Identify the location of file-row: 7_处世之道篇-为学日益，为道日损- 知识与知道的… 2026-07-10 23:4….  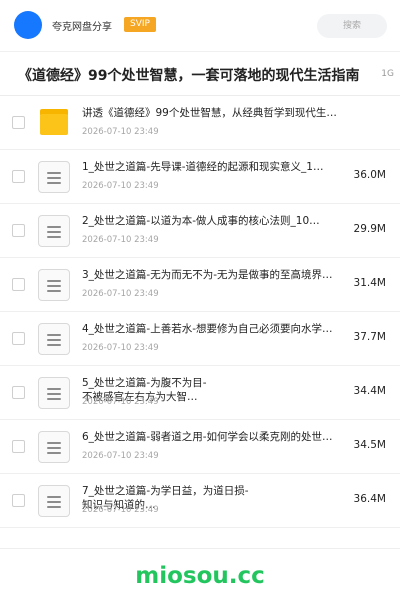
(200, 501).